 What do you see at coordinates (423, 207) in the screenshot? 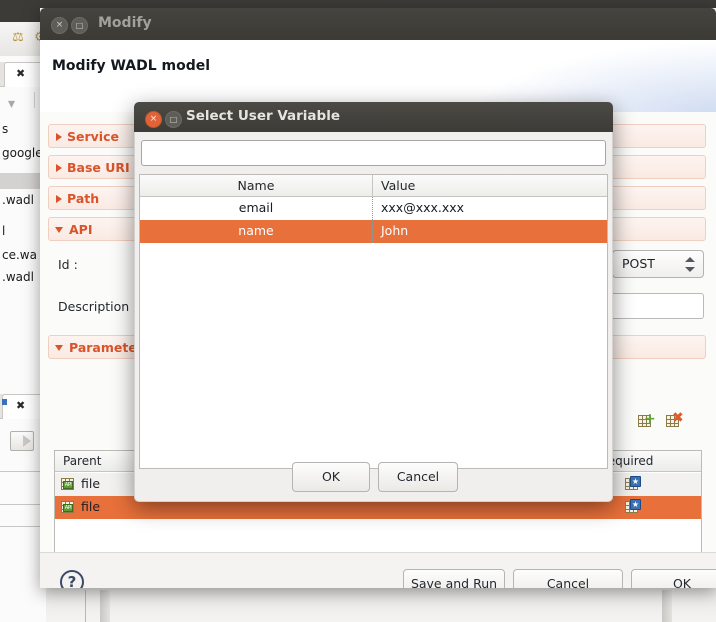
I see `cell-value: xxx@xxx.xxx` at bounding box center [423, 207].